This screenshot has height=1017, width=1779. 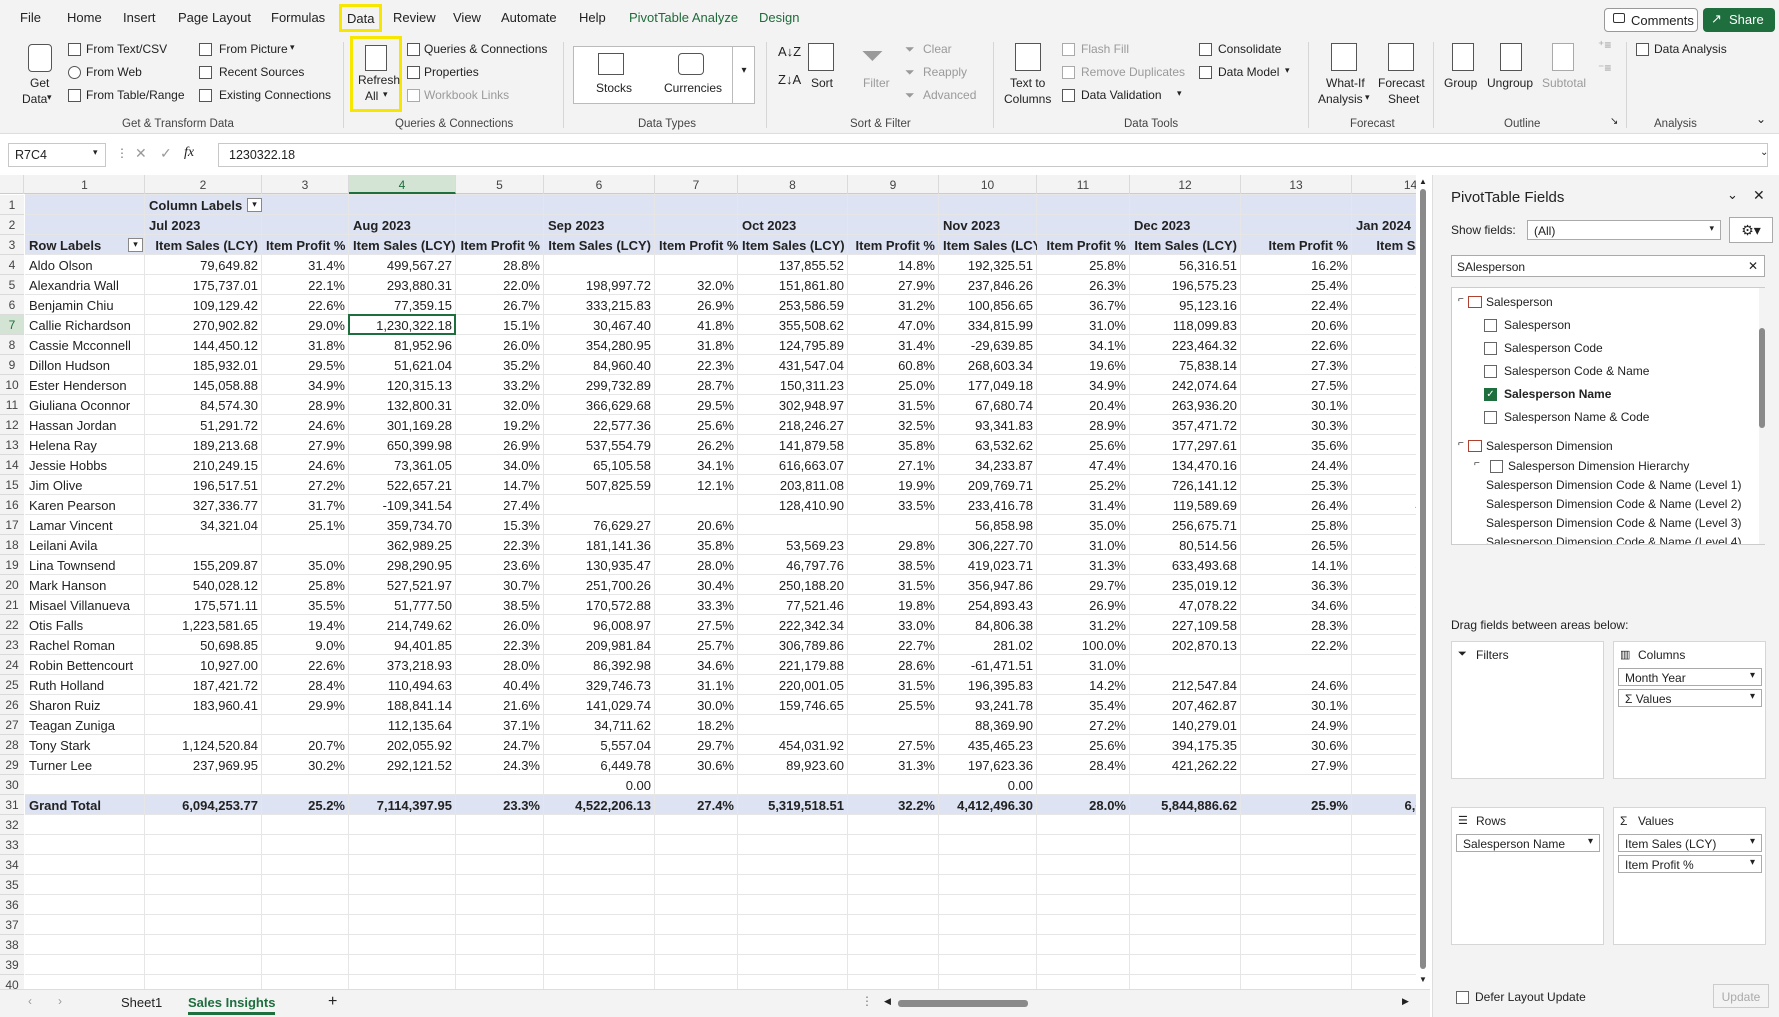 I want to click on month-header: Nov 2023, so click(x=988, y=225).